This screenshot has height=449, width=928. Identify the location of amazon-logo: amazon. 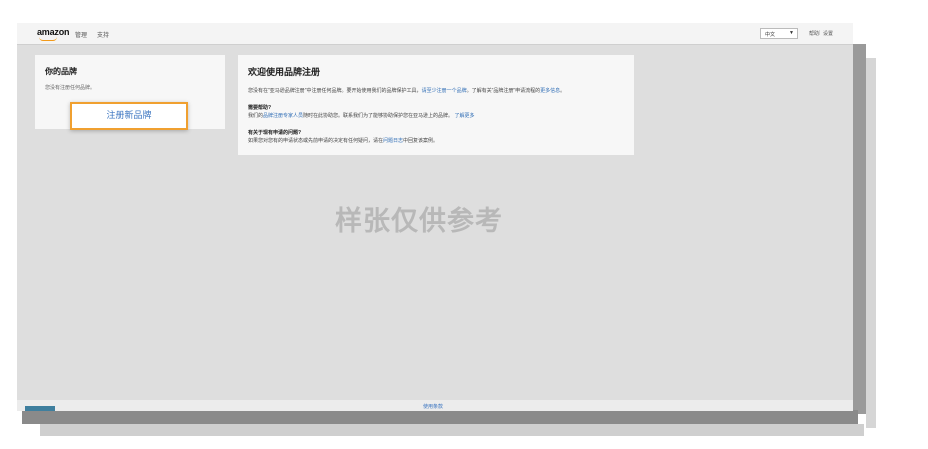
(53, 32).